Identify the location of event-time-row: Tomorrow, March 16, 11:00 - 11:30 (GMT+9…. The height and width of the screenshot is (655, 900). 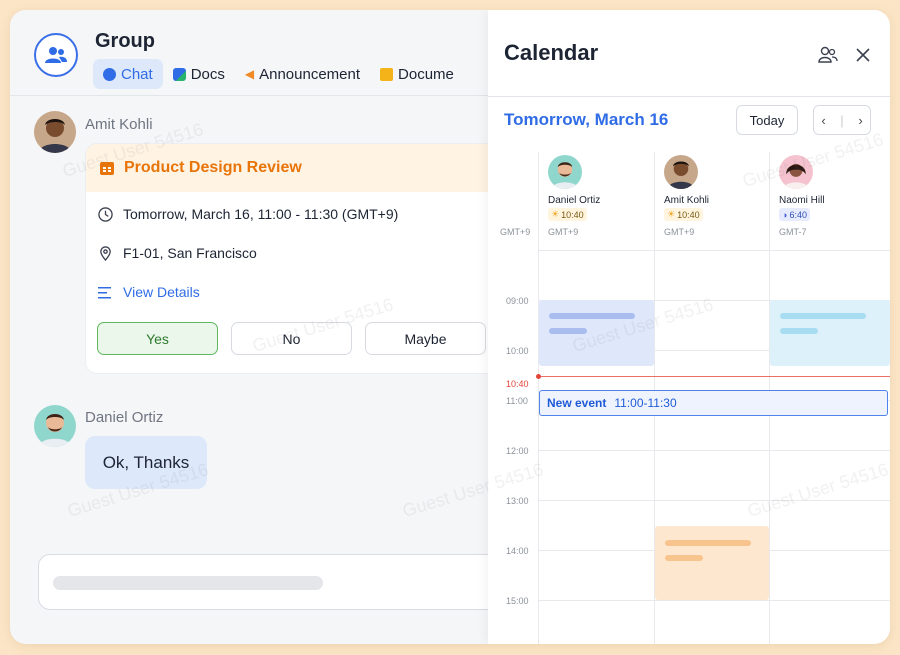
(248, 214).